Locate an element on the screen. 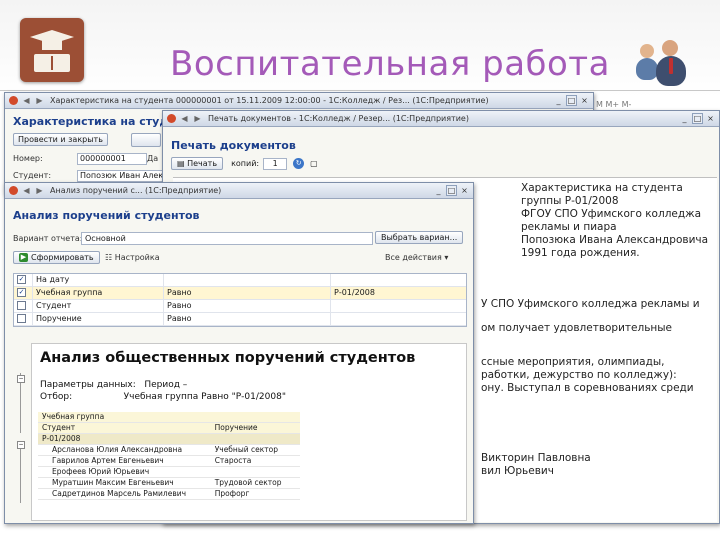 This screenshot has height=540, width=720. col-assignment-header: Поручение is located at coordinates (236, 427).